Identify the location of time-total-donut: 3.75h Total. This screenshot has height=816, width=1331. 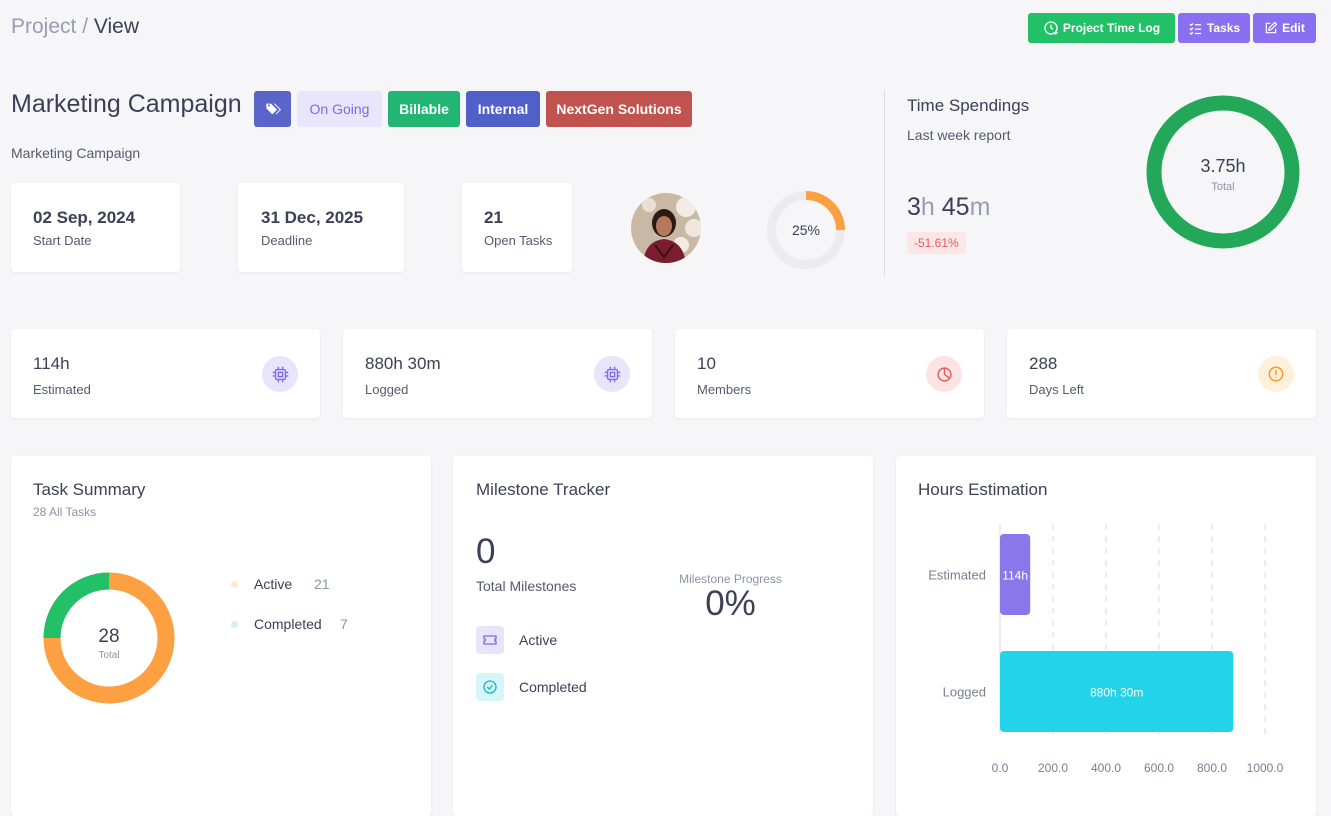
(1223, 172).